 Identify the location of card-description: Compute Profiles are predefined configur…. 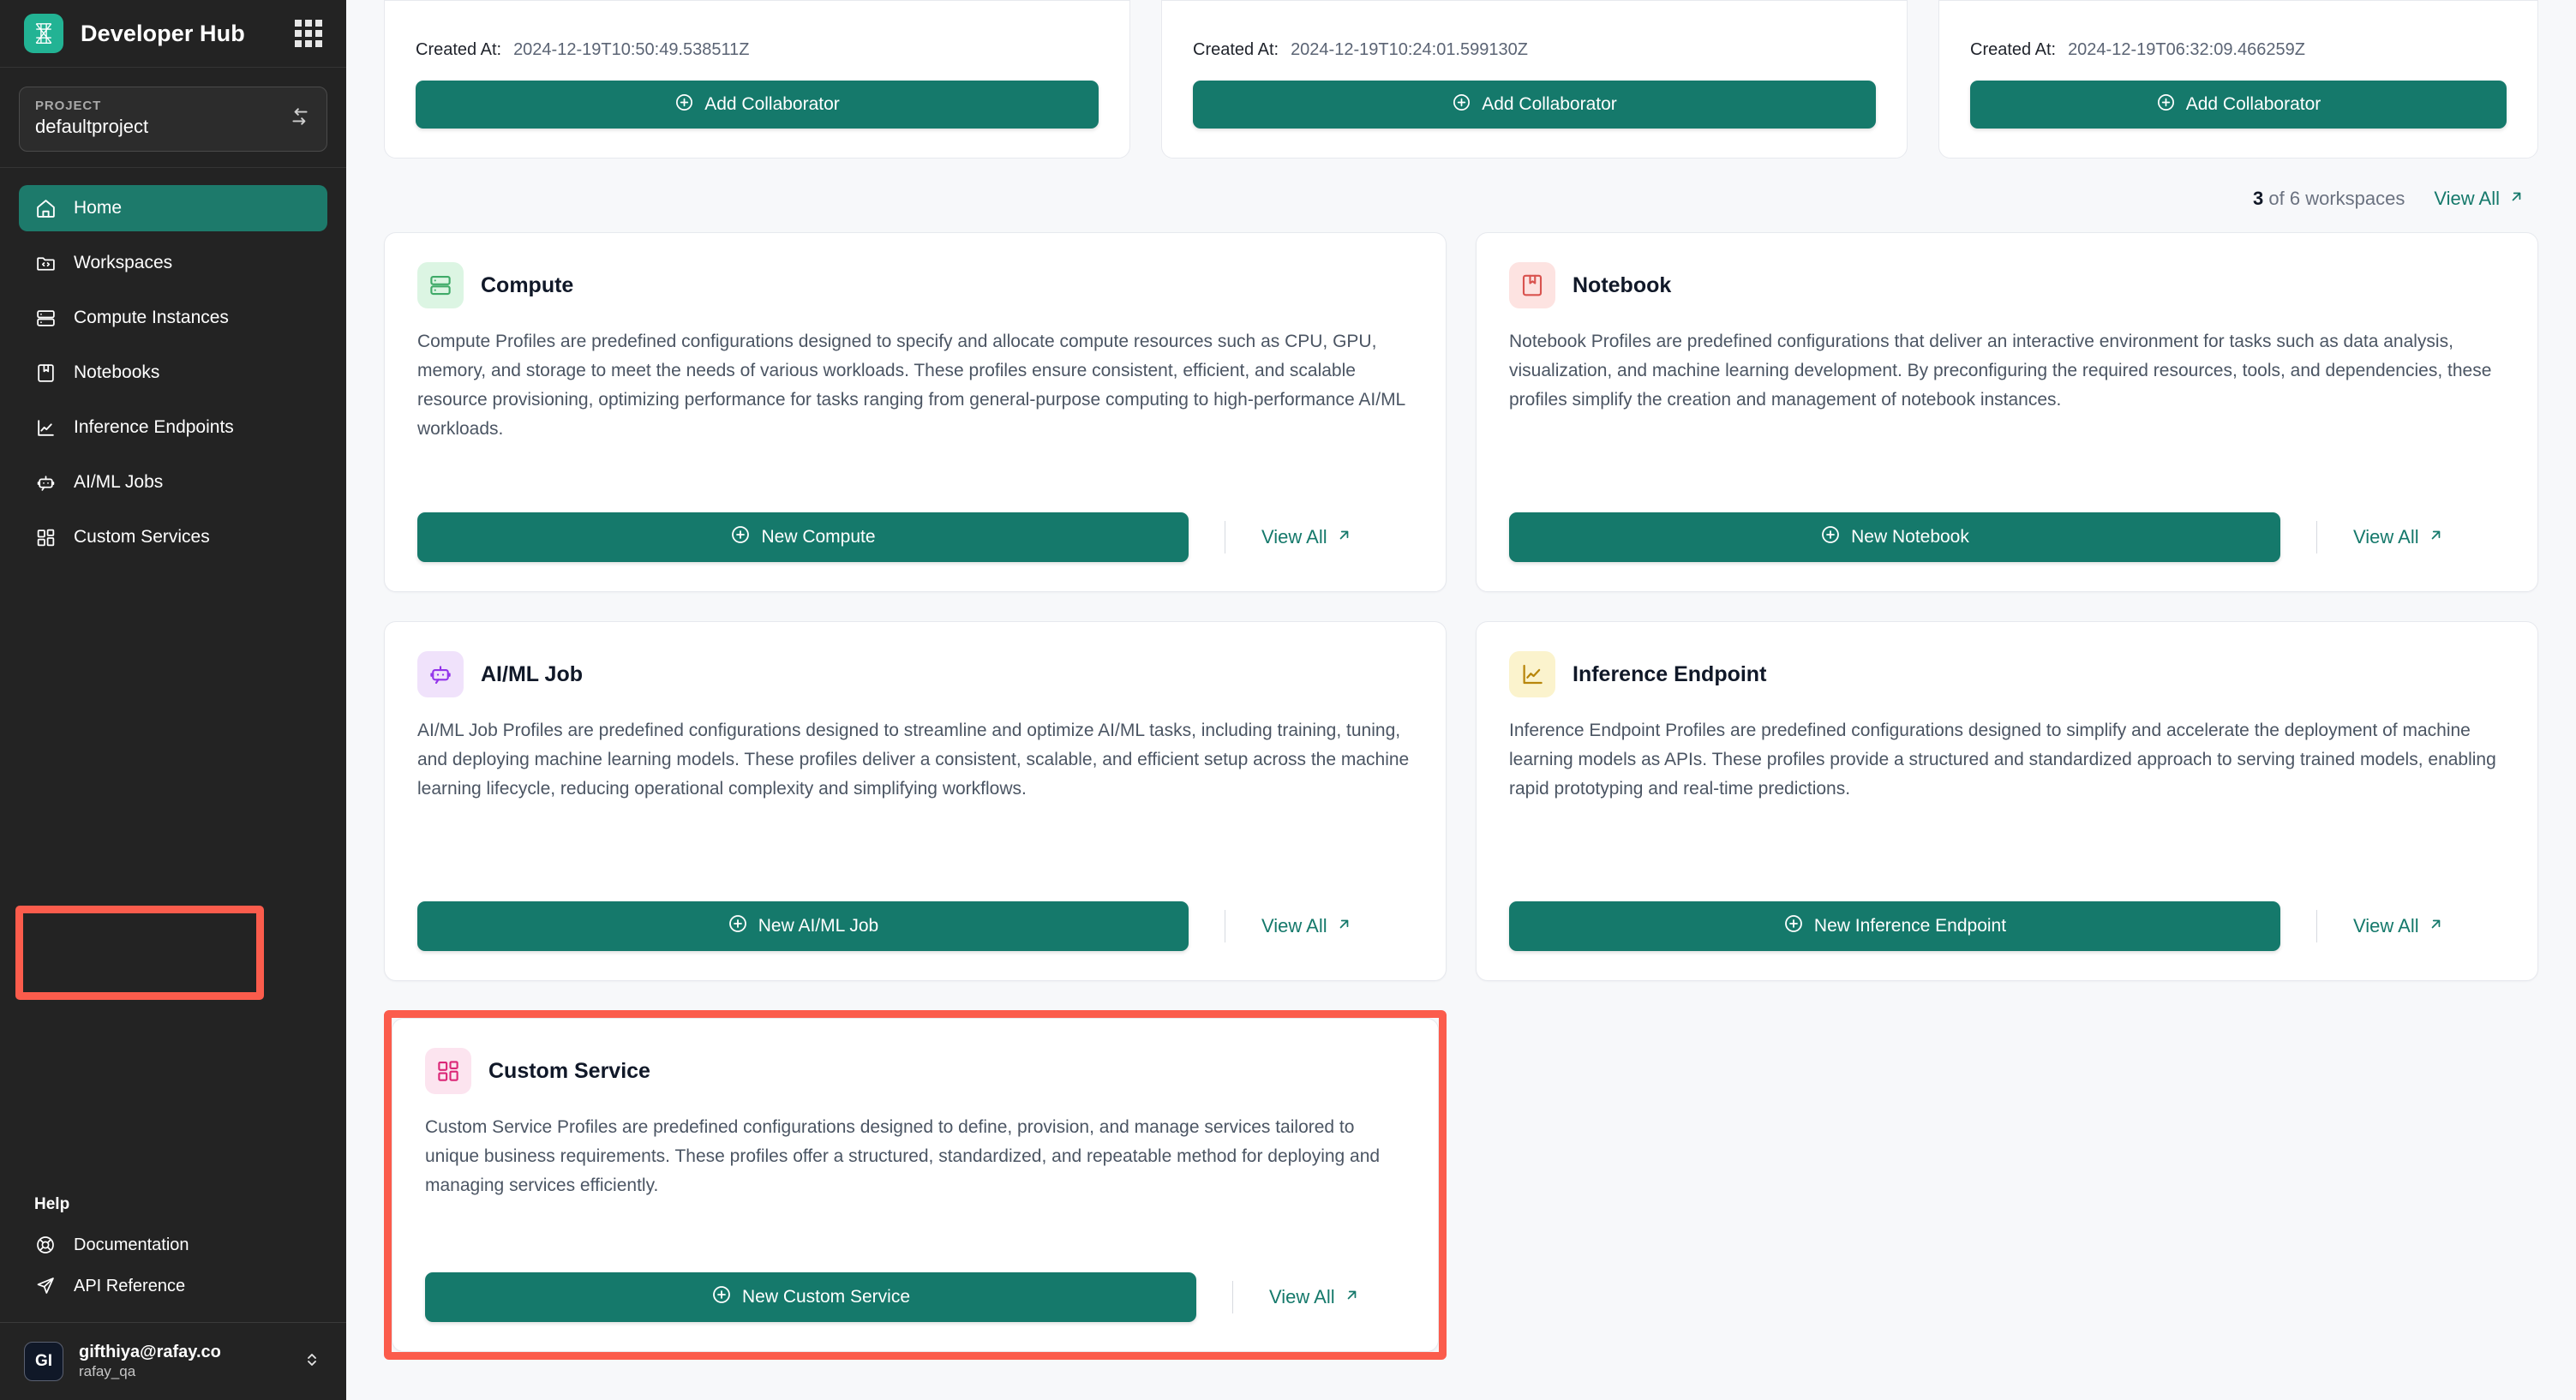
(911, 386).